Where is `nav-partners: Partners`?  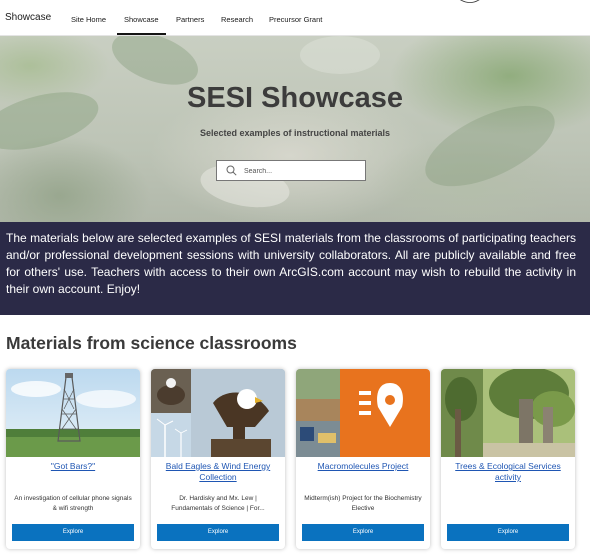 nav-partners: Partners is located at coordinates (190, 19).